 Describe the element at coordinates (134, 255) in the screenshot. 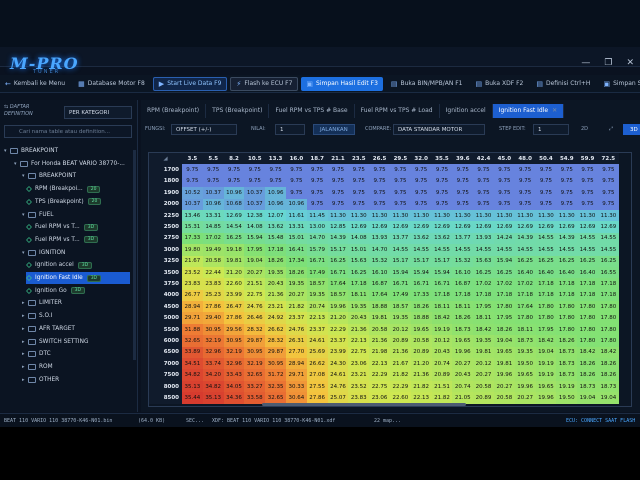

I see `sidebar-scrollbar` at that location.